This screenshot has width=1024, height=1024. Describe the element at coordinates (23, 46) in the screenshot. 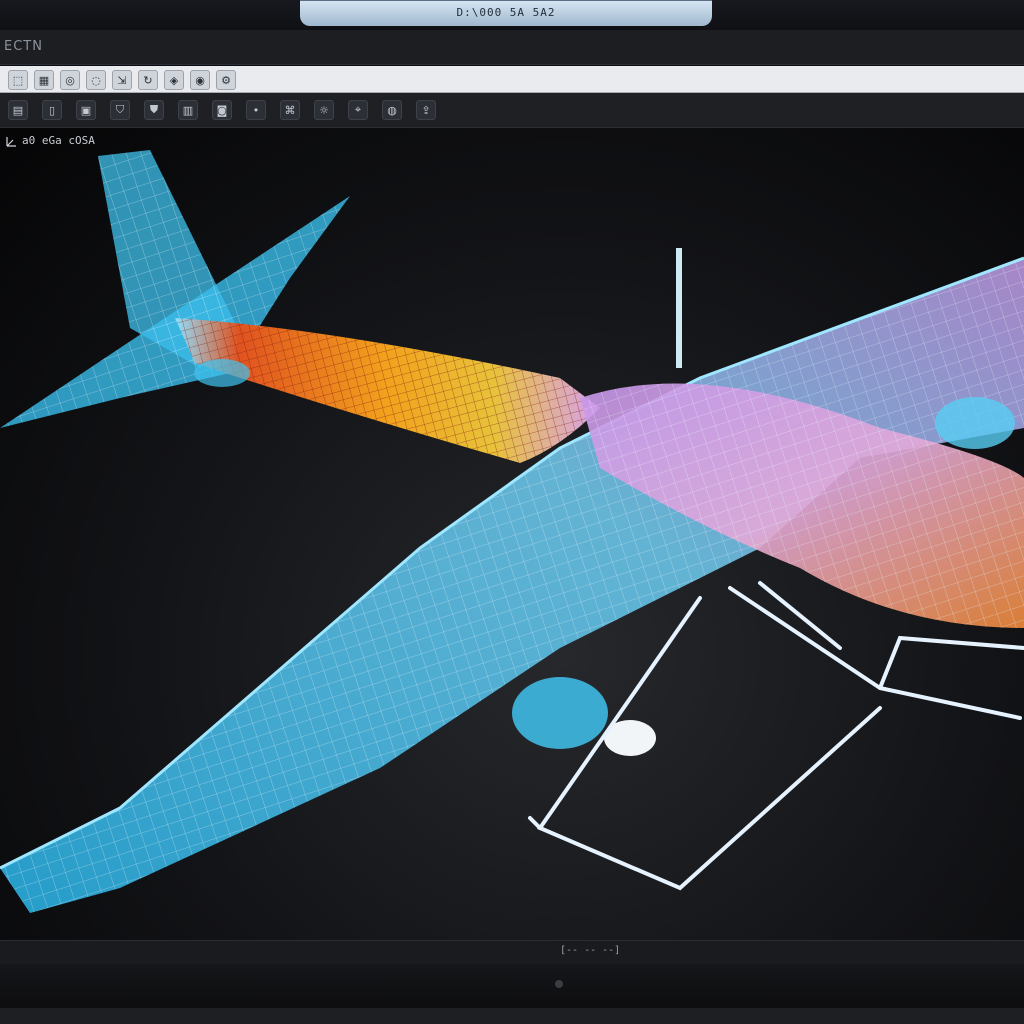

I see `app-title: ECTN` at that location.